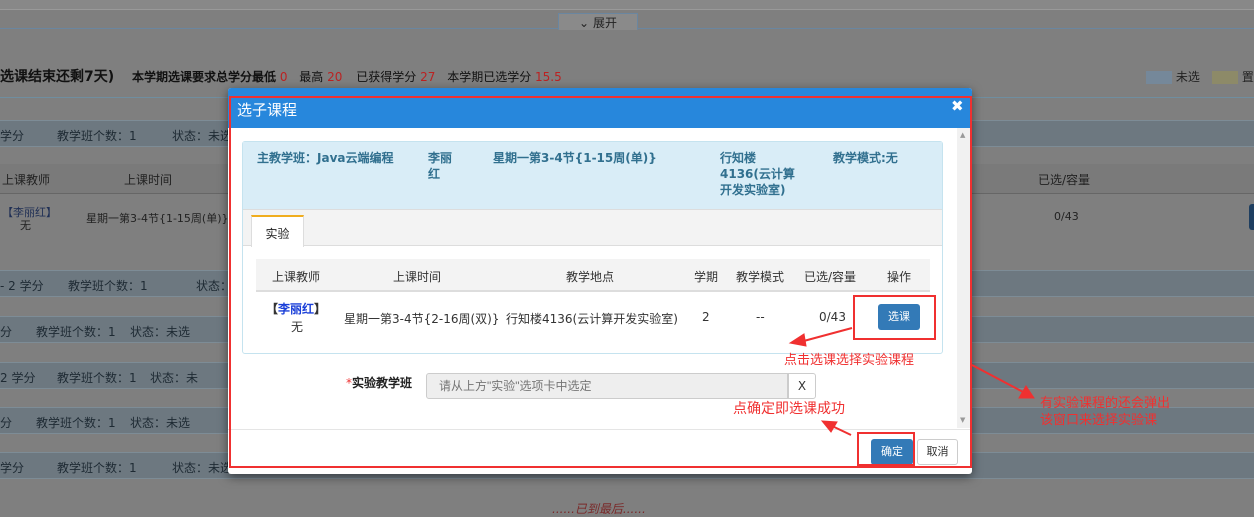 This screenshot has width=1254, height=517. I want to click on arrow-select, so click(826, 335).